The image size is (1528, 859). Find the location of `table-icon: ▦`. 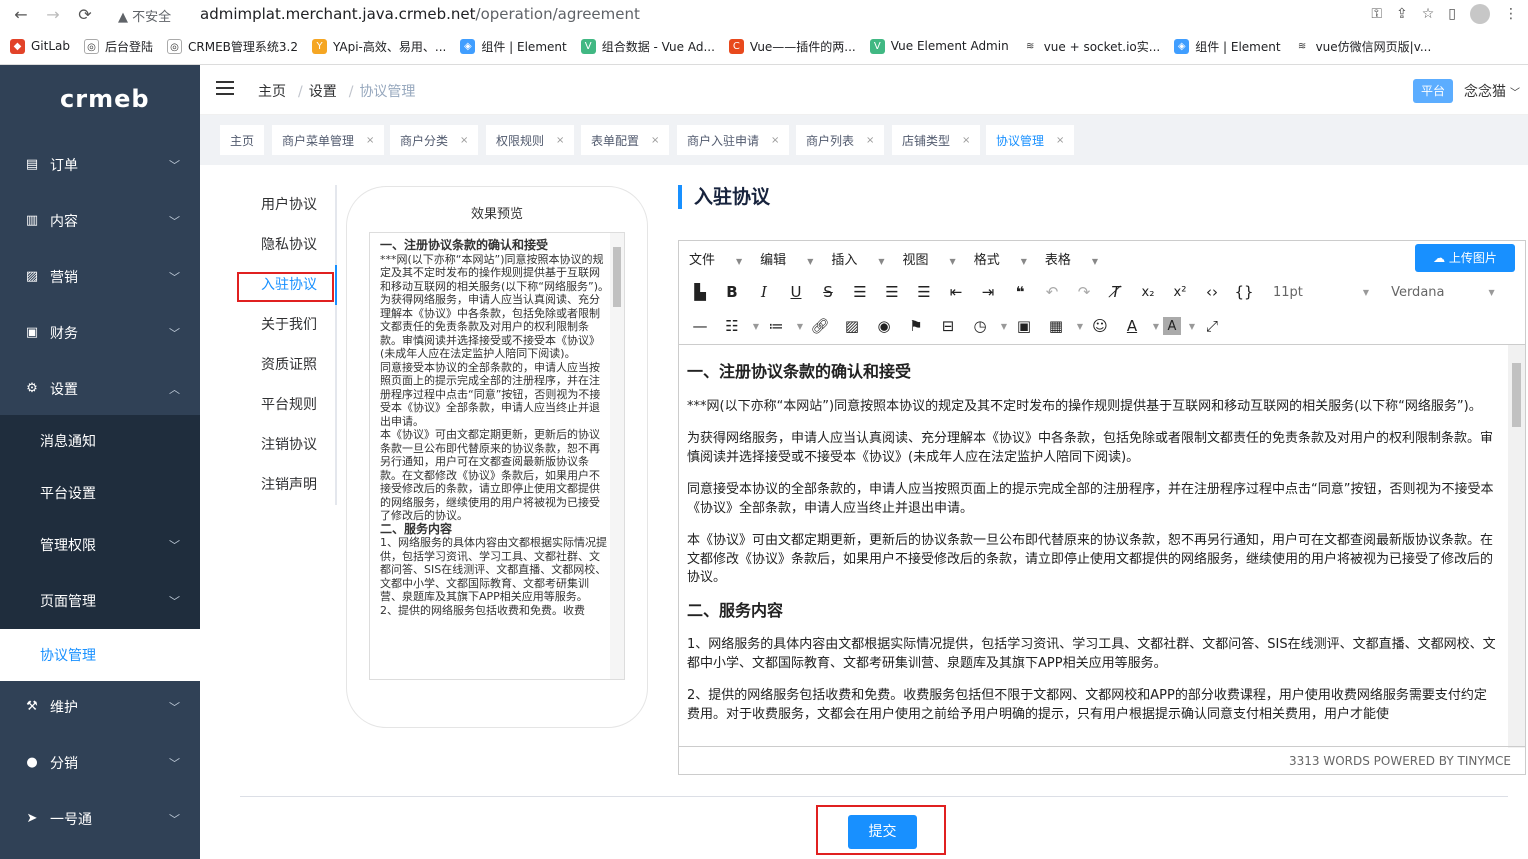

table-icon: ▦ is located at coordinates (1056, 326).